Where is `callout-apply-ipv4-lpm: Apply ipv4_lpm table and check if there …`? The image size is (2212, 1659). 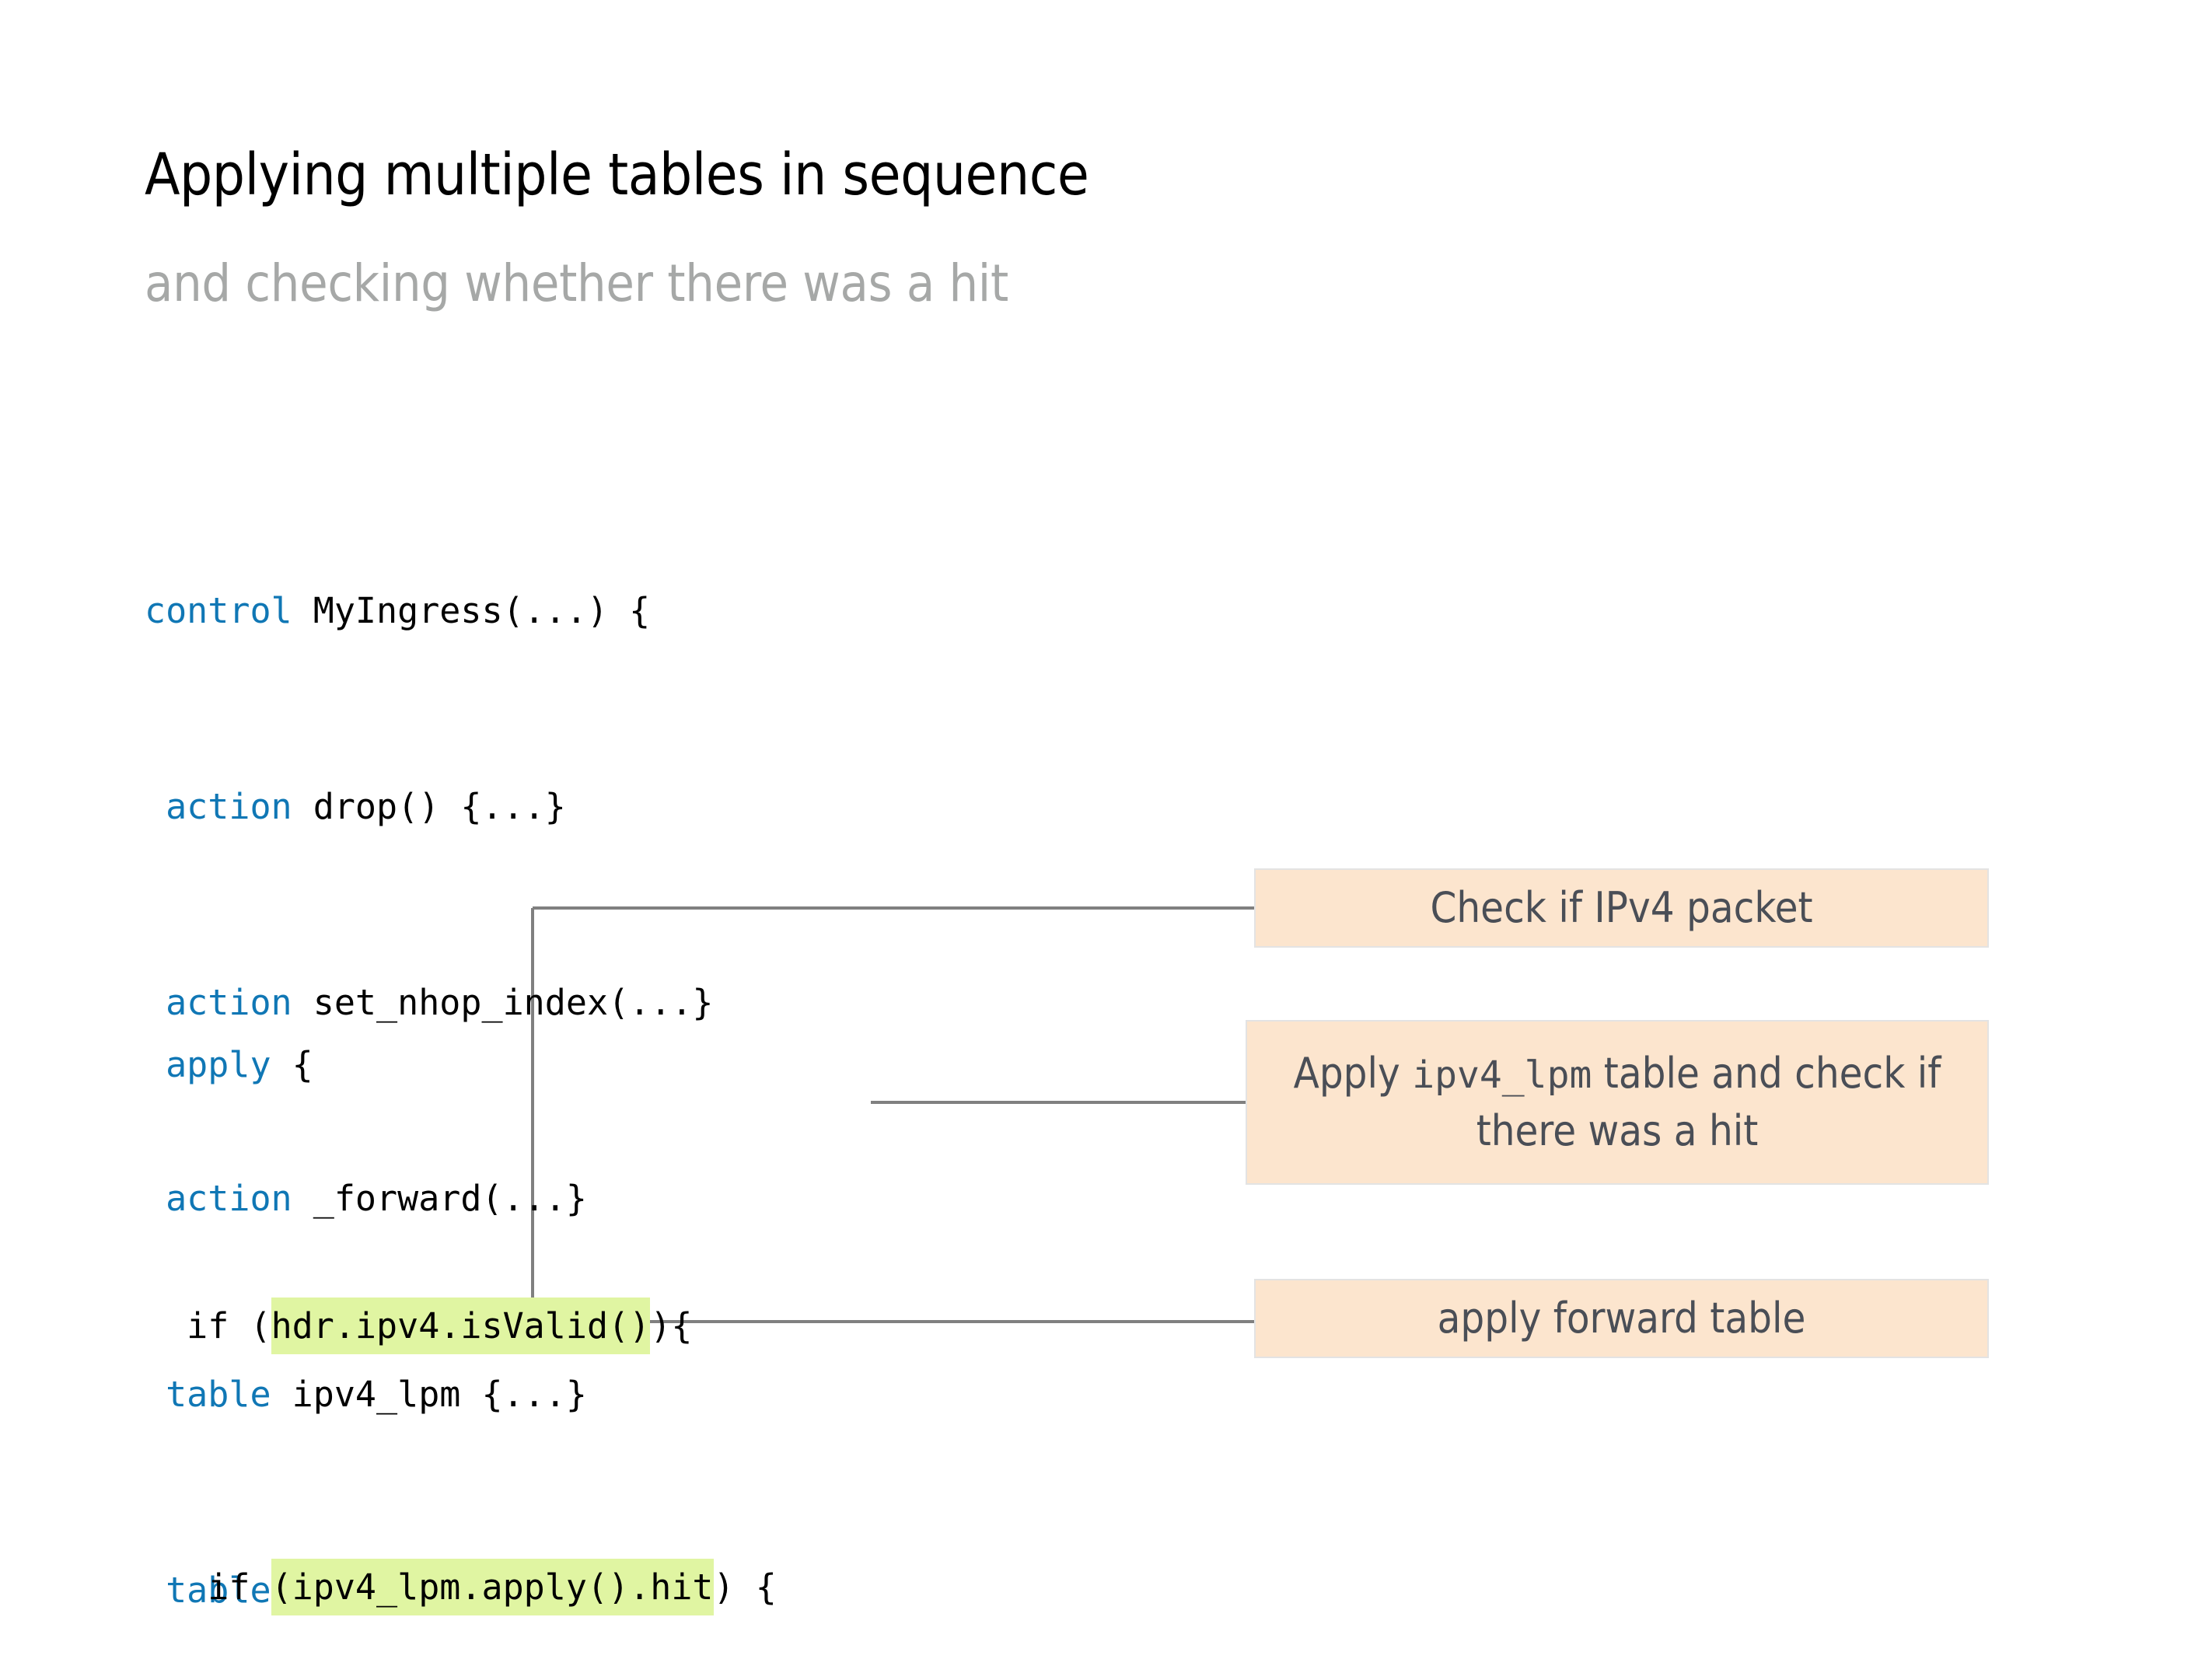 callout-apply-ipv4-lpm: Apply ipv4_lpm table and check if there … is located at coordinates (1617, 1102).